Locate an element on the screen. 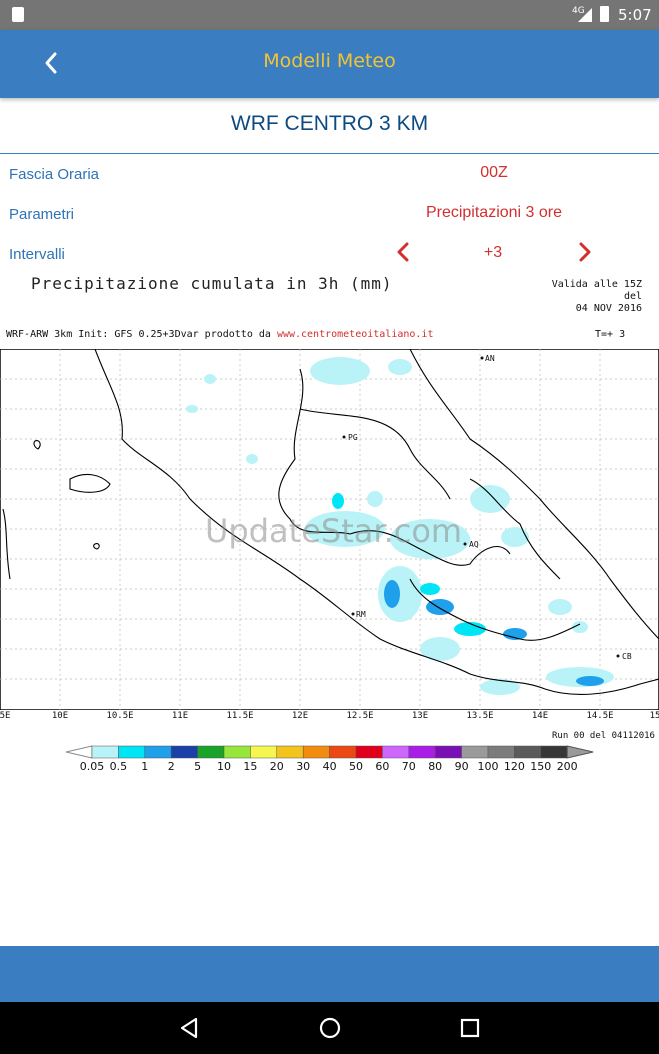  legend-label: 1 is located at coordinates (145, 766).